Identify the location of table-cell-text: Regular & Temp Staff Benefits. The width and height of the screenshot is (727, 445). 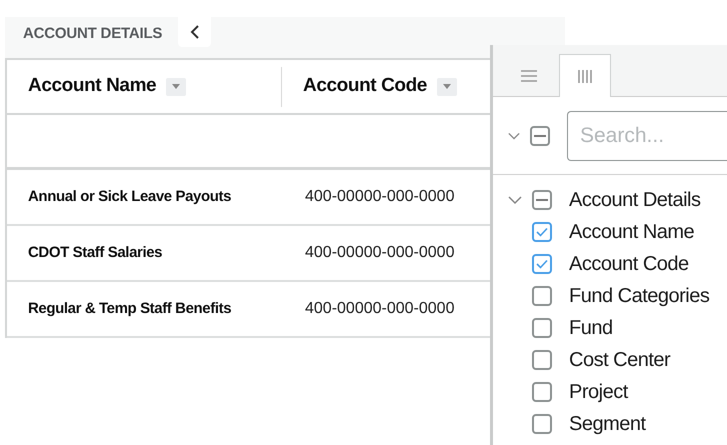
(129, 308).